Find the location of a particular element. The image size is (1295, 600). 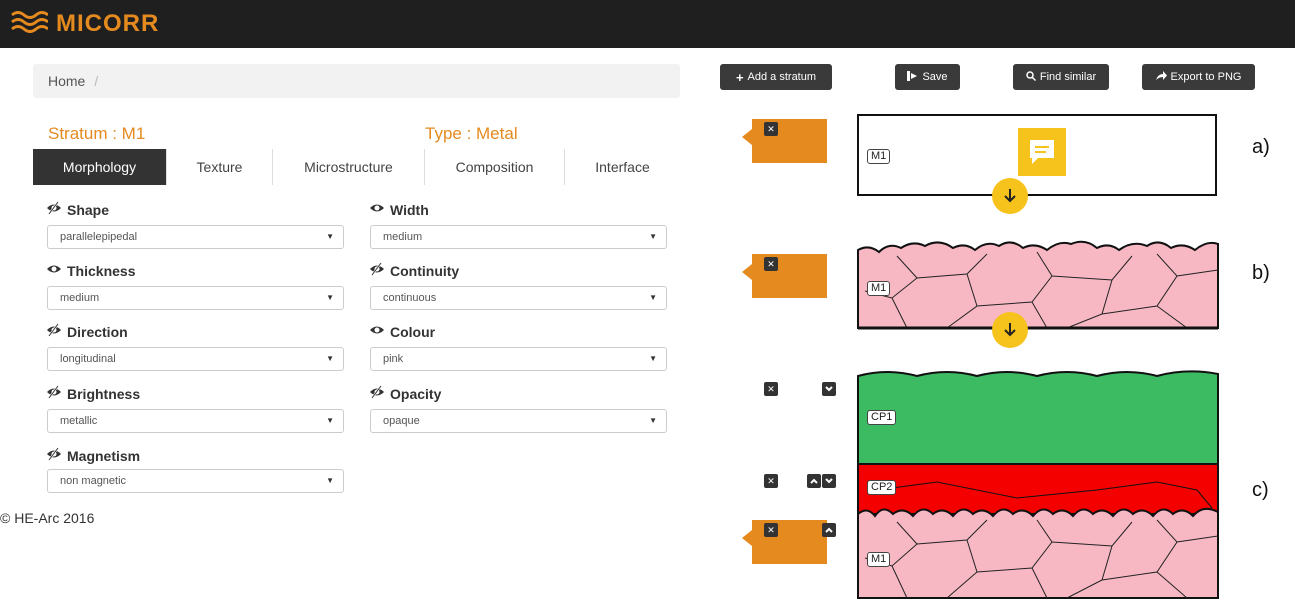

direction-label-text: Direction is located at coordinates (97, 331).